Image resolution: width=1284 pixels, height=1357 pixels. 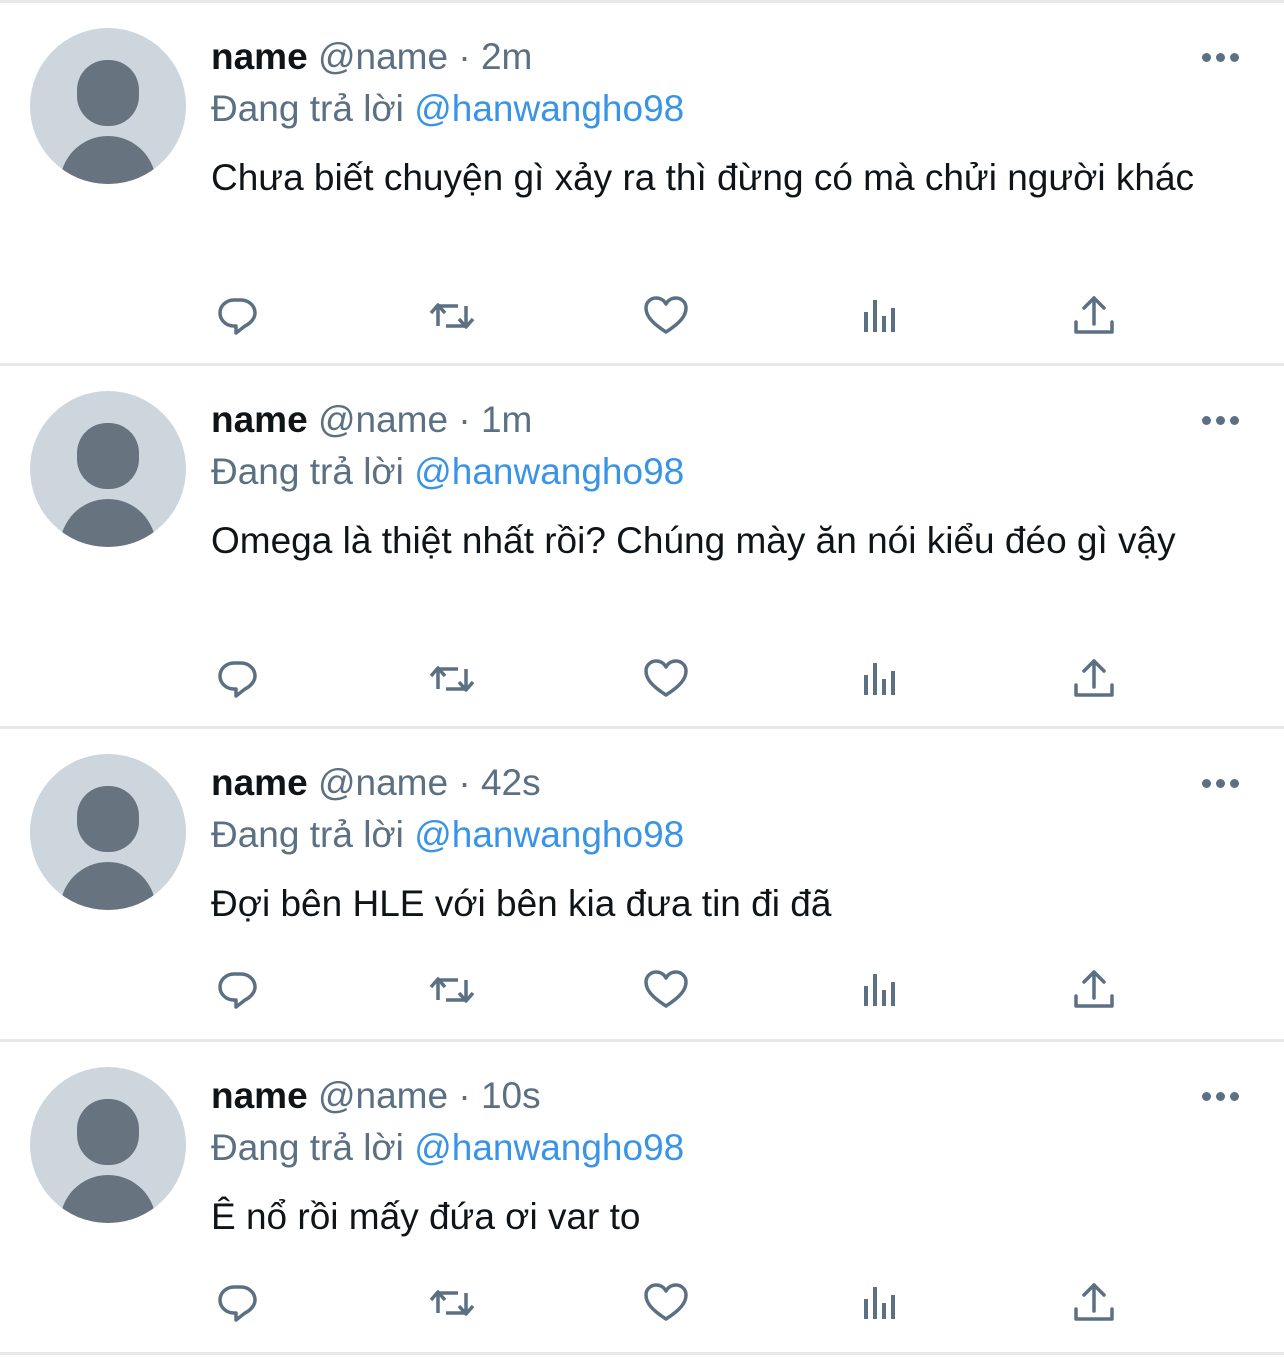 I want to click on timestamp: 42s, so click(x=511, y=782).